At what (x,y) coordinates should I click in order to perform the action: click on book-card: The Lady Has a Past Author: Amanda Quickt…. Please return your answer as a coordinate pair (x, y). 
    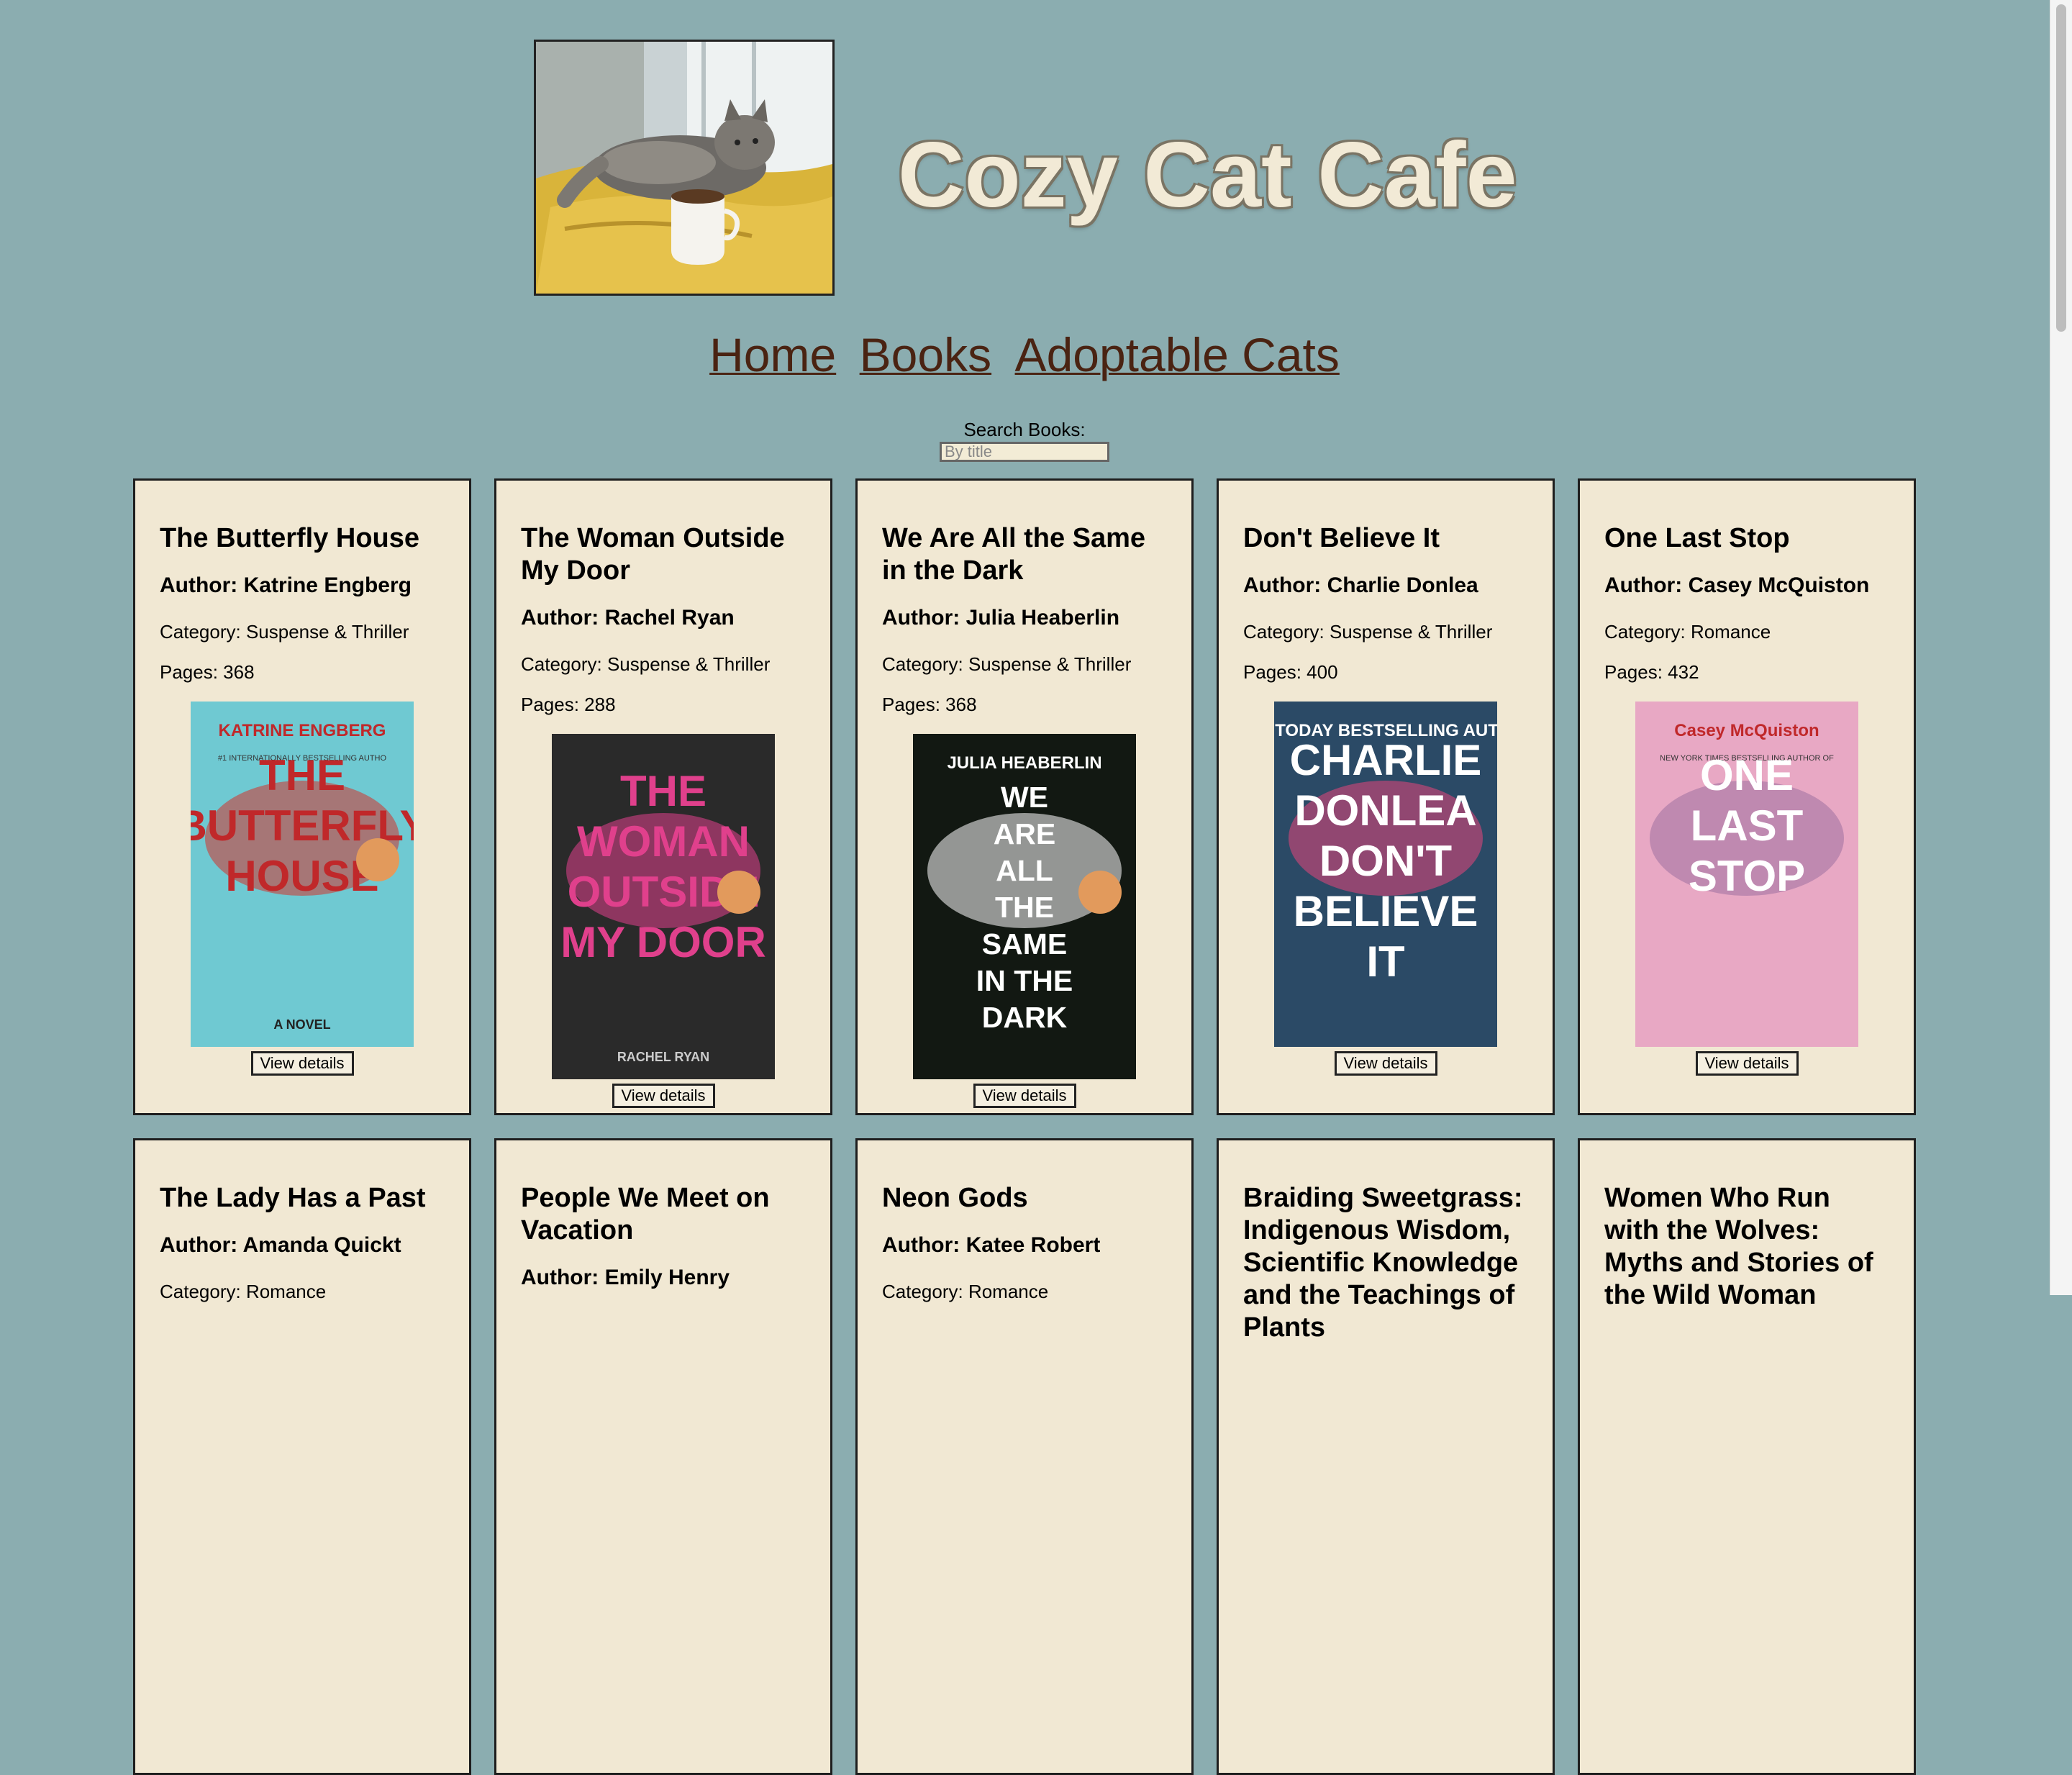
    Looking at the image, I should click on (302, 1456).